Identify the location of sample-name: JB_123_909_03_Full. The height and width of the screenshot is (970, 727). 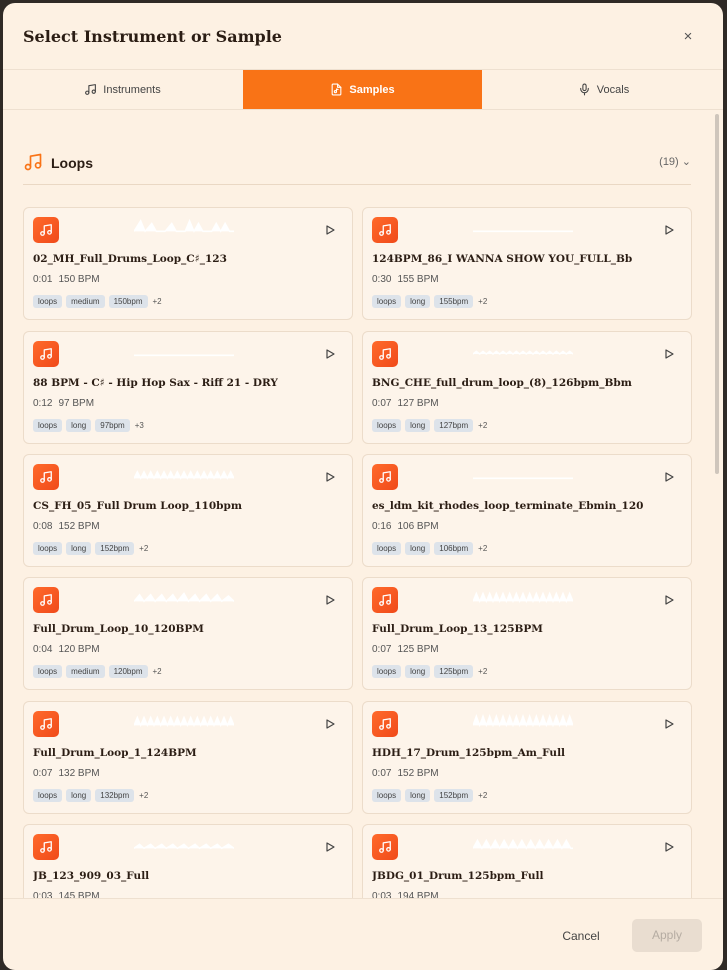
(91, 876).